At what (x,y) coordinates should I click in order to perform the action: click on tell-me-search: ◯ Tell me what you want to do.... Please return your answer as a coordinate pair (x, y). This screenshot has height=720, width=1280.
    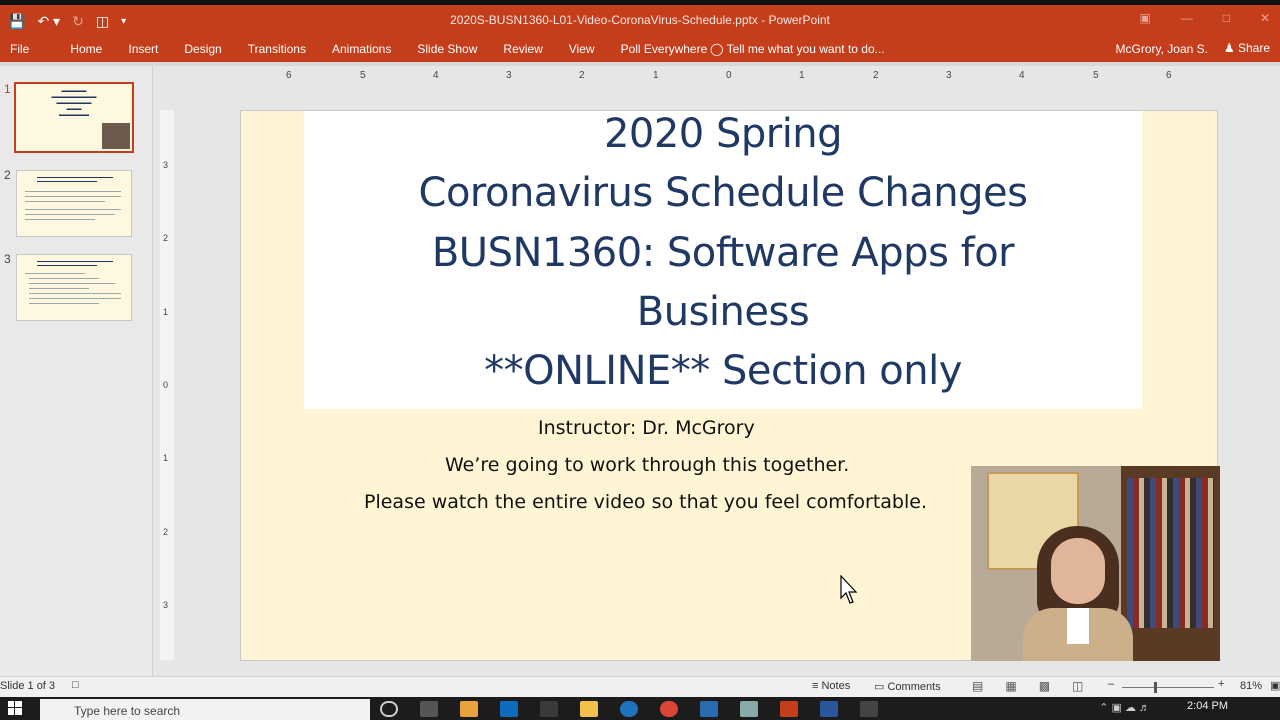
    Looking at the image, I should click on (797, 49).